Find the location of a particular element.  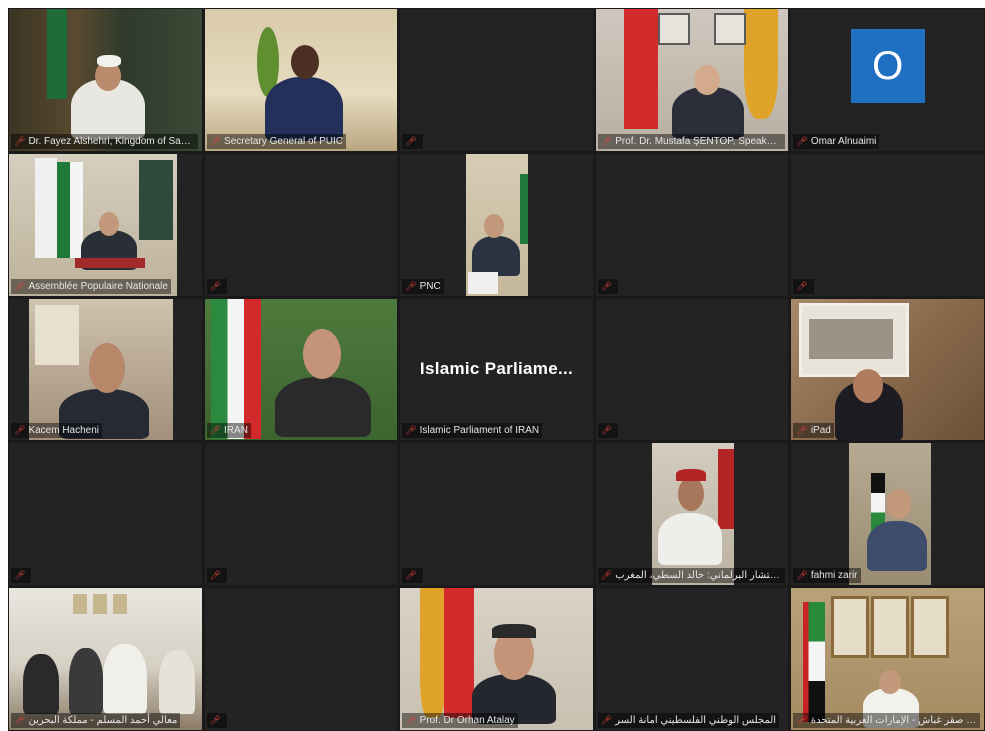

participant-tile: 🎤︎ Secretary General of PUIC is located at coordinates (301, 80).